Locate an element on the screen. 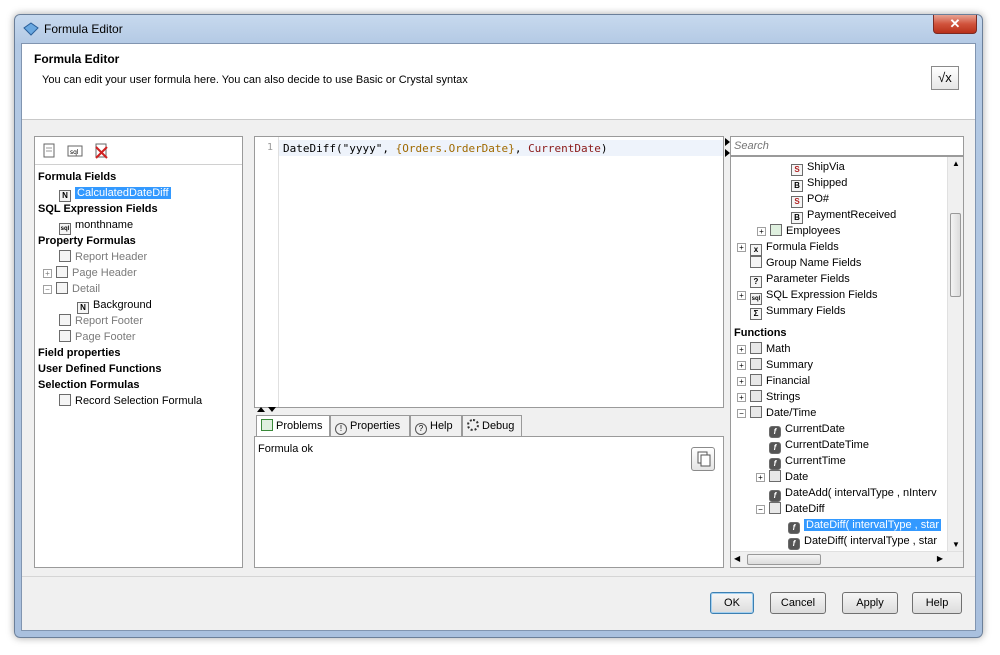 The height and width of the screenshot is (655, 1000). tree-item-financial: + Financial is located at coordinates (773, 381).